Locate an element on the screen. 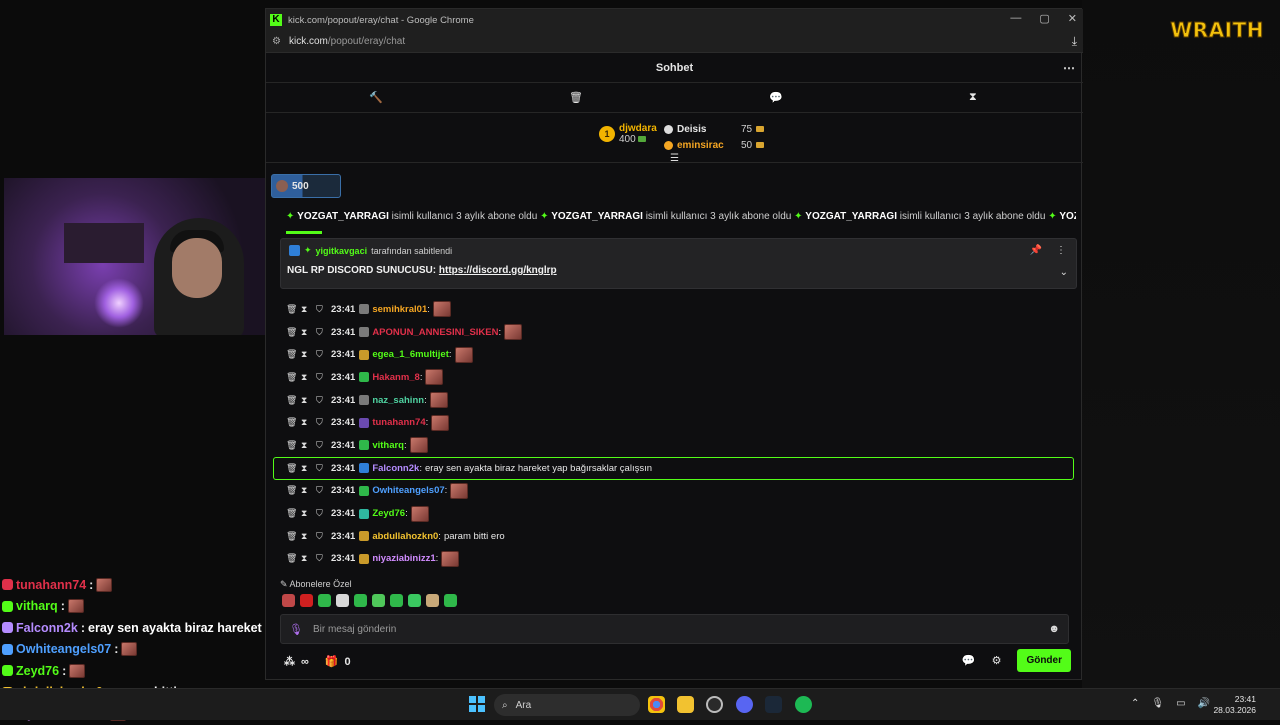 The height and width of the screenshot is (725, 1280). message-username: APONUN_ANNESINI_SIKEN is located at coordinates (435, 332).